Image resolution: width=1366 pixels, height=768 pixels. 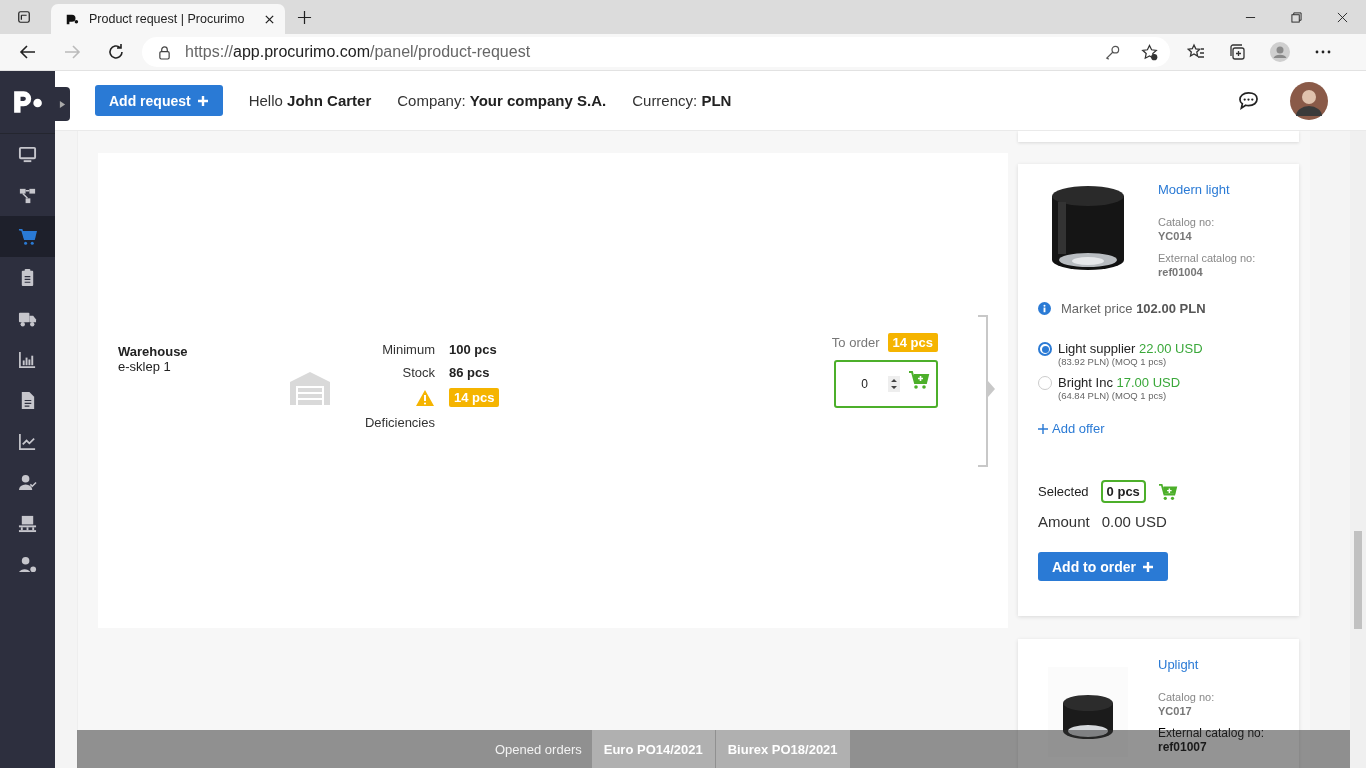 I want to click on add-request-button: Add request, so click(x=159, y=100).